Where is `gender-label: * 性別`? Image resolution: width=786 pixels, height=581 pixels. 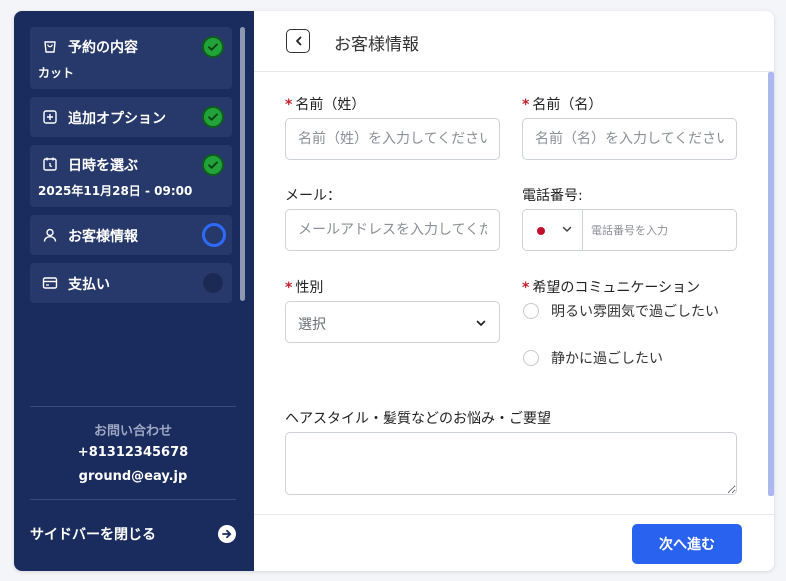 gender-label: * 性別 is located at coordinates (304, 287).